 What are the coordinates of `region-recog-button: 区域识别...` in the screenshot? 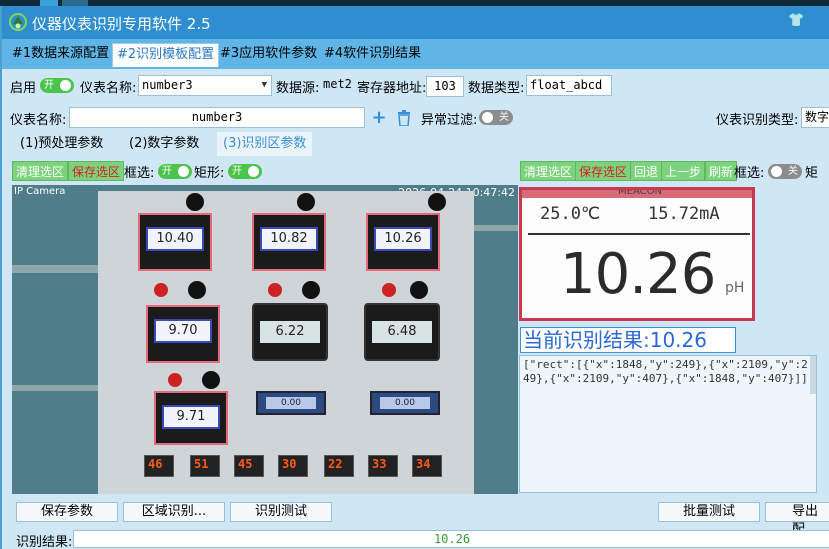 It's located at (174, 512).